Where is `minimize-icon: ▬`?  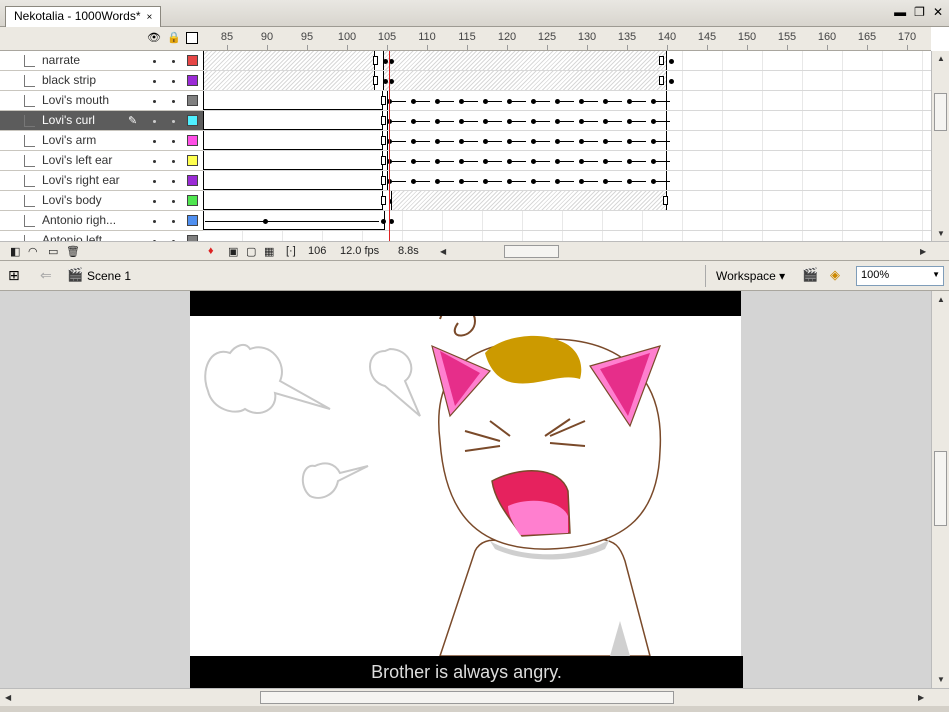 minimize-icon: ▬ is located at coordinates (900, 12).